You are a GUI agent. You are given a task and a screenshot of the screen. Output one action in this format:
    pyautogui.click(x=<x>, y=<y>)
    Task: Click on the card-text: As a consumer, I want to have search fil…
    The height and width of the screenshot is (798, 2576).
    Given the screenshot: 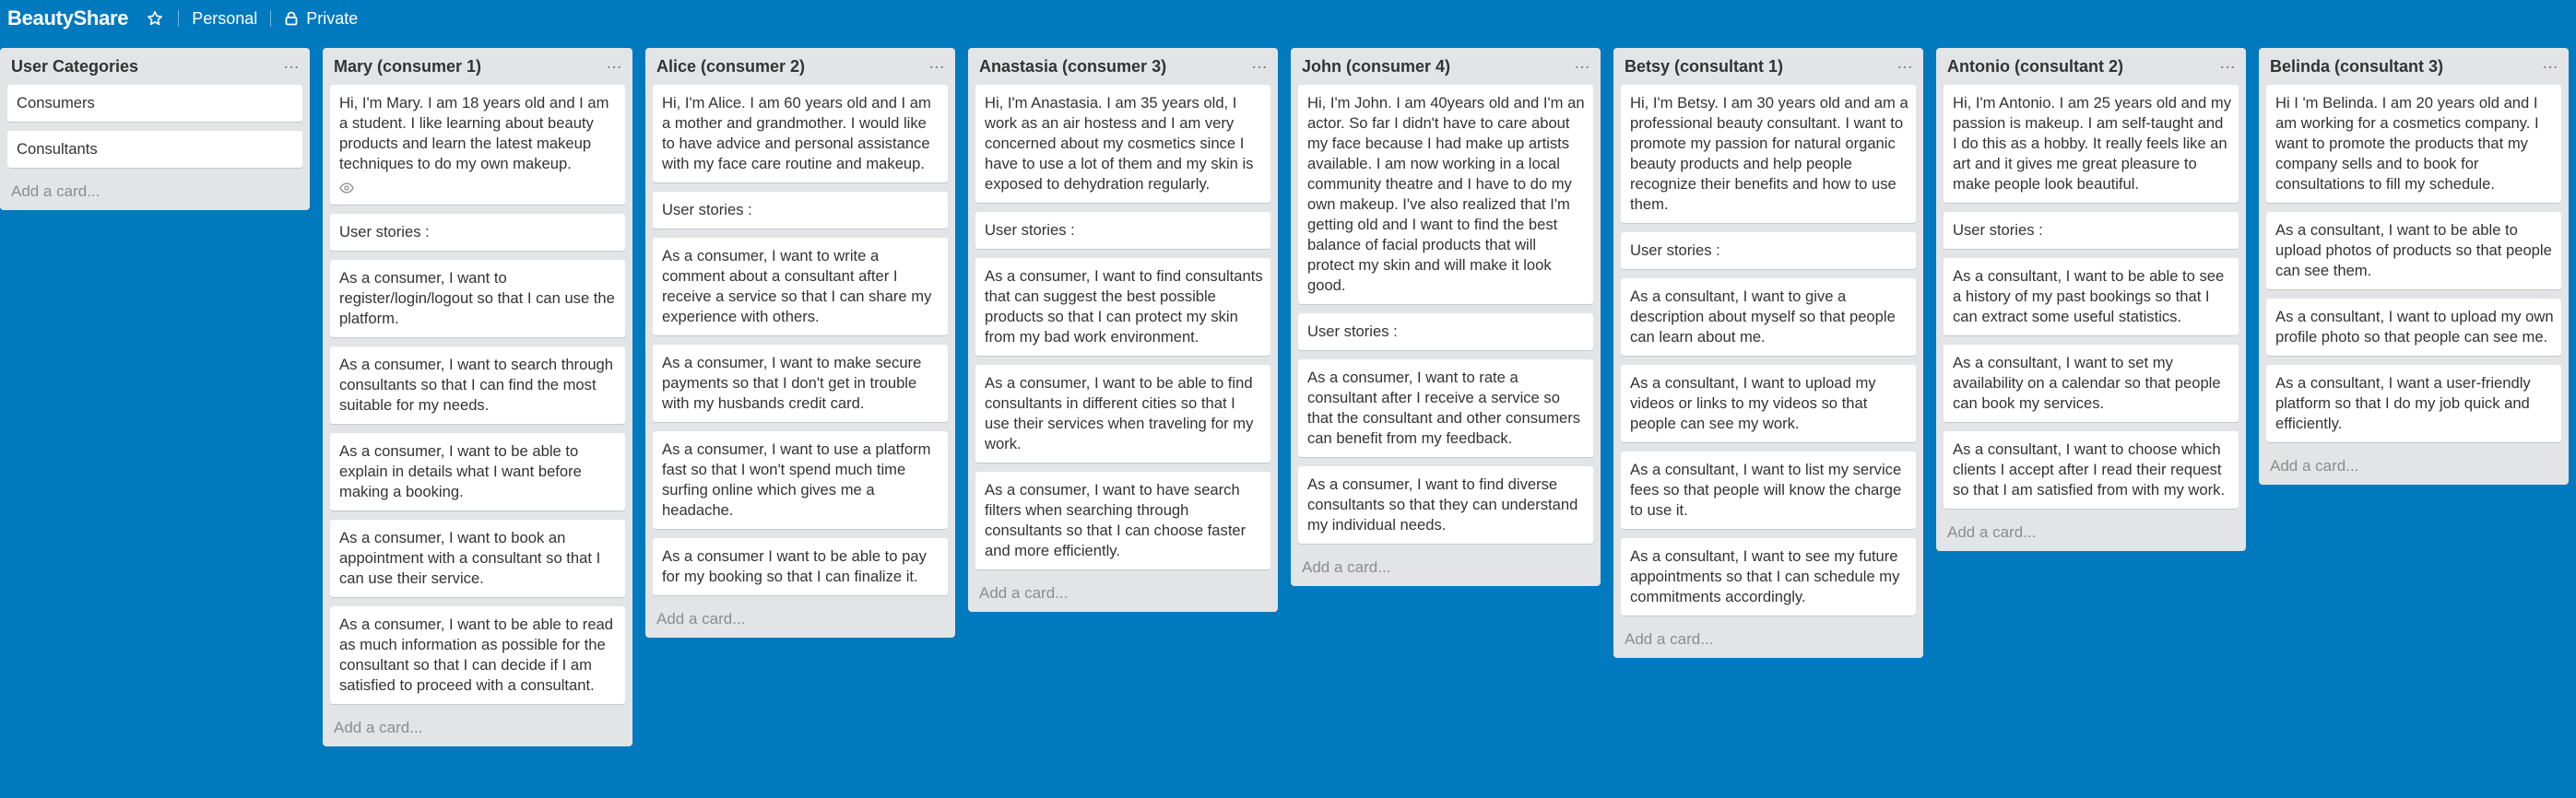 What is the action you would take?
    pyautogui.click(x=1116, y=520)
    